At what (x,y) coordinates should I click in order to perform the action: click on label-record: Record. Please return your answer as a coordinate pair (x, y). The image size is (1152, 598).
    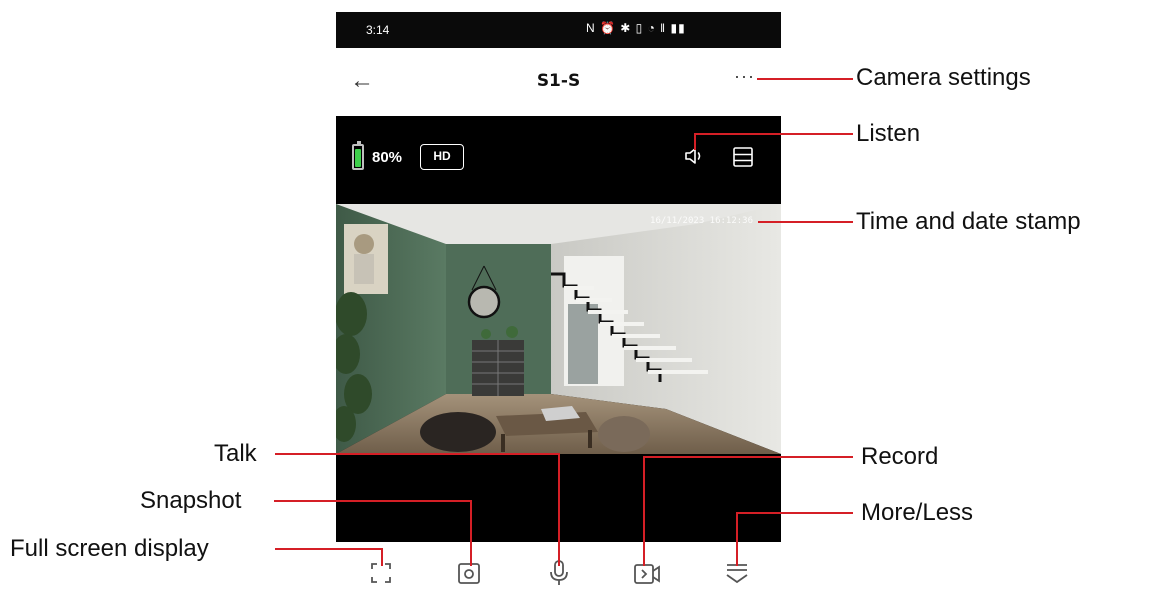
    Looking at the image, I should click on (900, 456).